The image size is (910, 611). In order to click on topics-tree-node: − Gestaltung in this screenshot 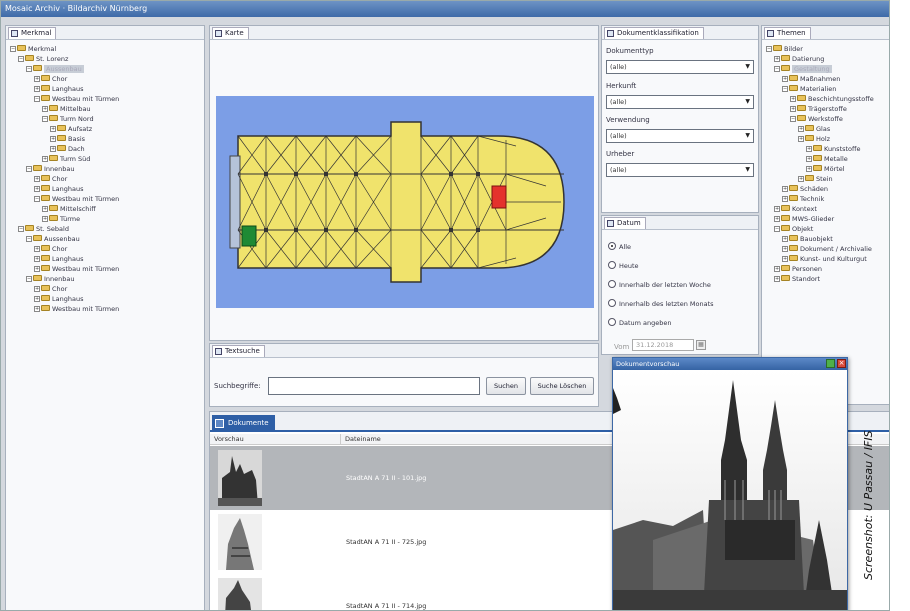, I will do `click(803, 69)`.